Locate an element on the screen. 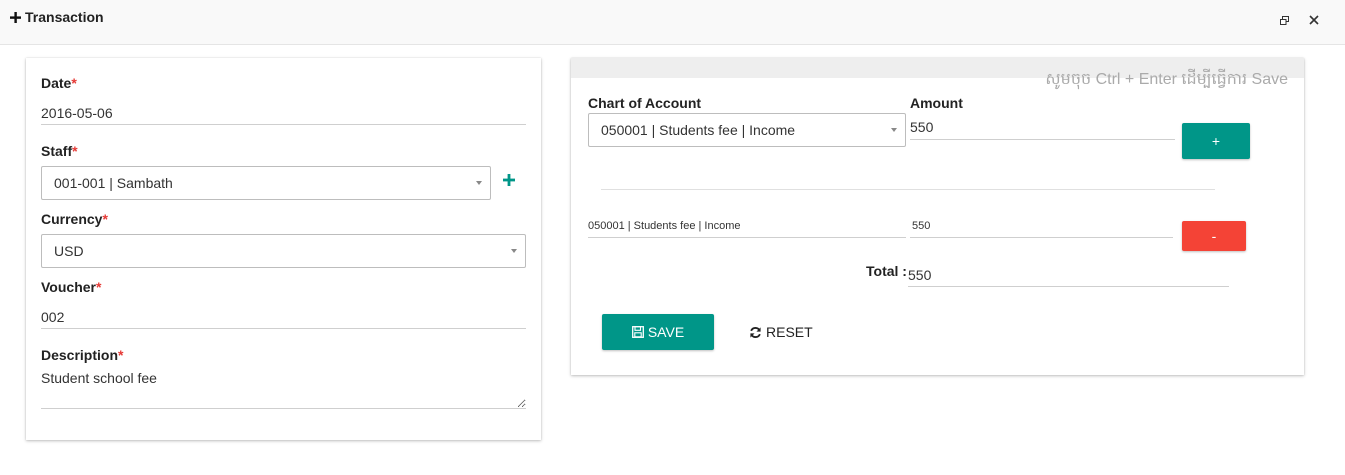 This screenshot has width=1345, height=475. save-button: SAVE is located at coordinates (658, 332).